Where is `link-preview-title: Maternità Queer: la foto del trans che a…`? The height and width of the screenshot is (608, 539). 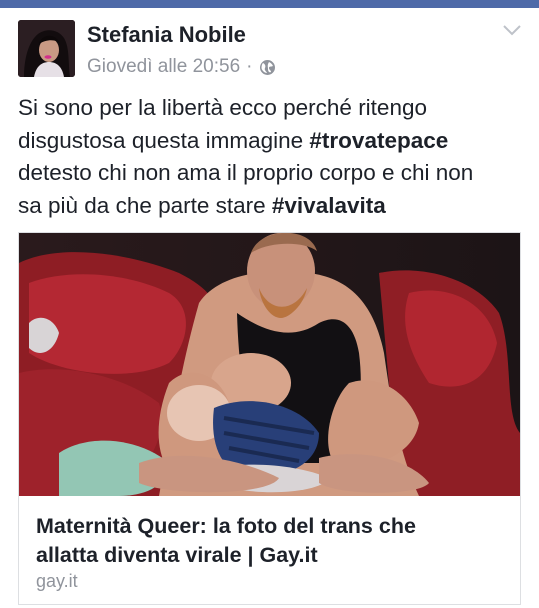
link-preview-title: Maternità Queer: la foto del trans che a… is located at coordinates (271, 541).